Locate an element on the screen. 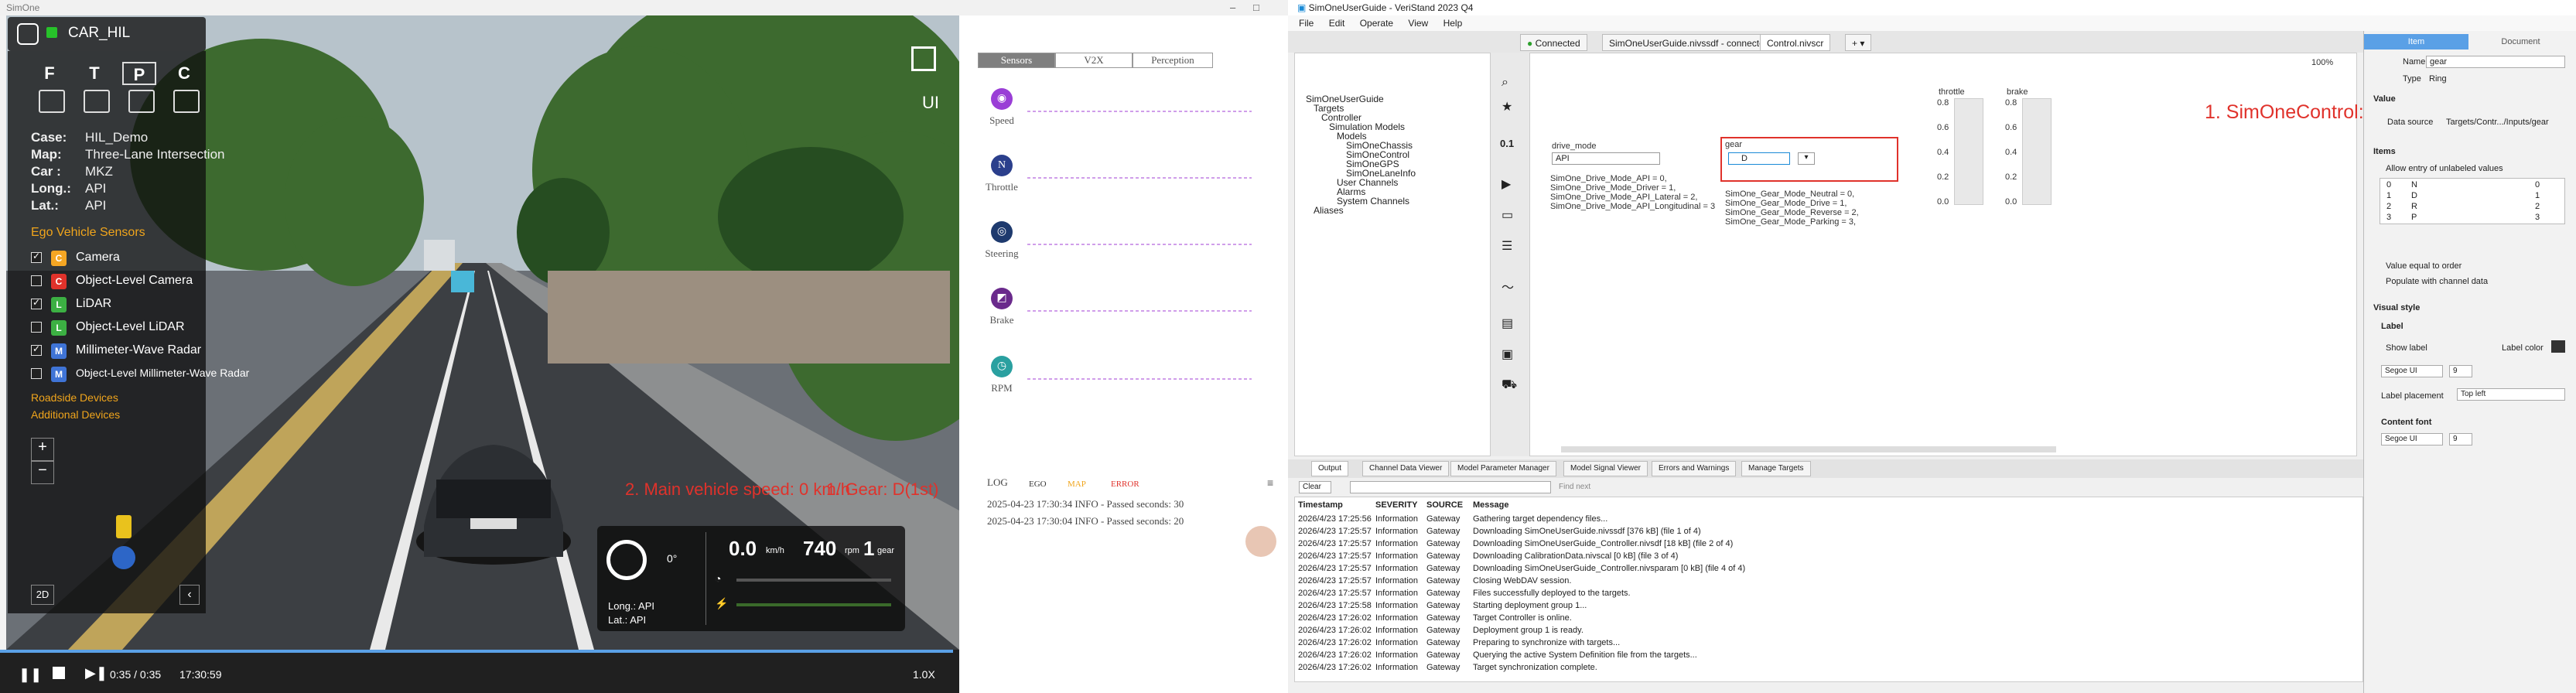  button-icon: ▭ is located at coordinates (1507, 215).